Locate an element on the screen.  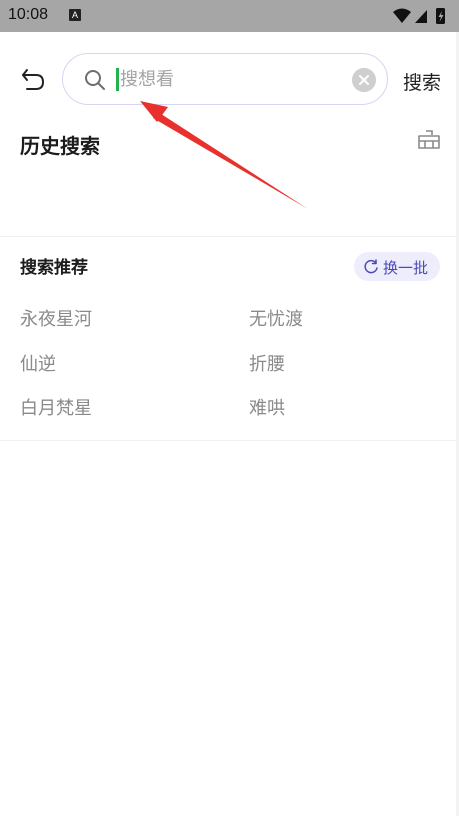
refresh-button: 换一批 is located at coordinates (397, 266).